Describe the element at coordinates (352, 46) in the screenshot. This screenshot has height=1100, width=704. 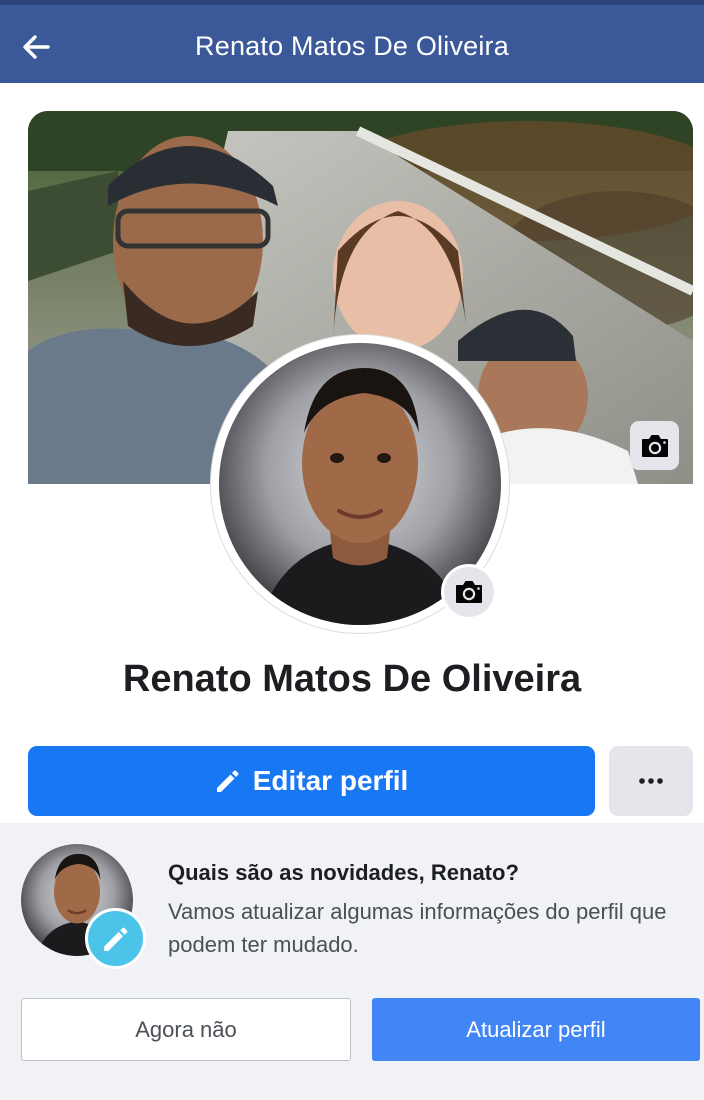
I see `header-title: Renato Matos De Oliveira` at that location.